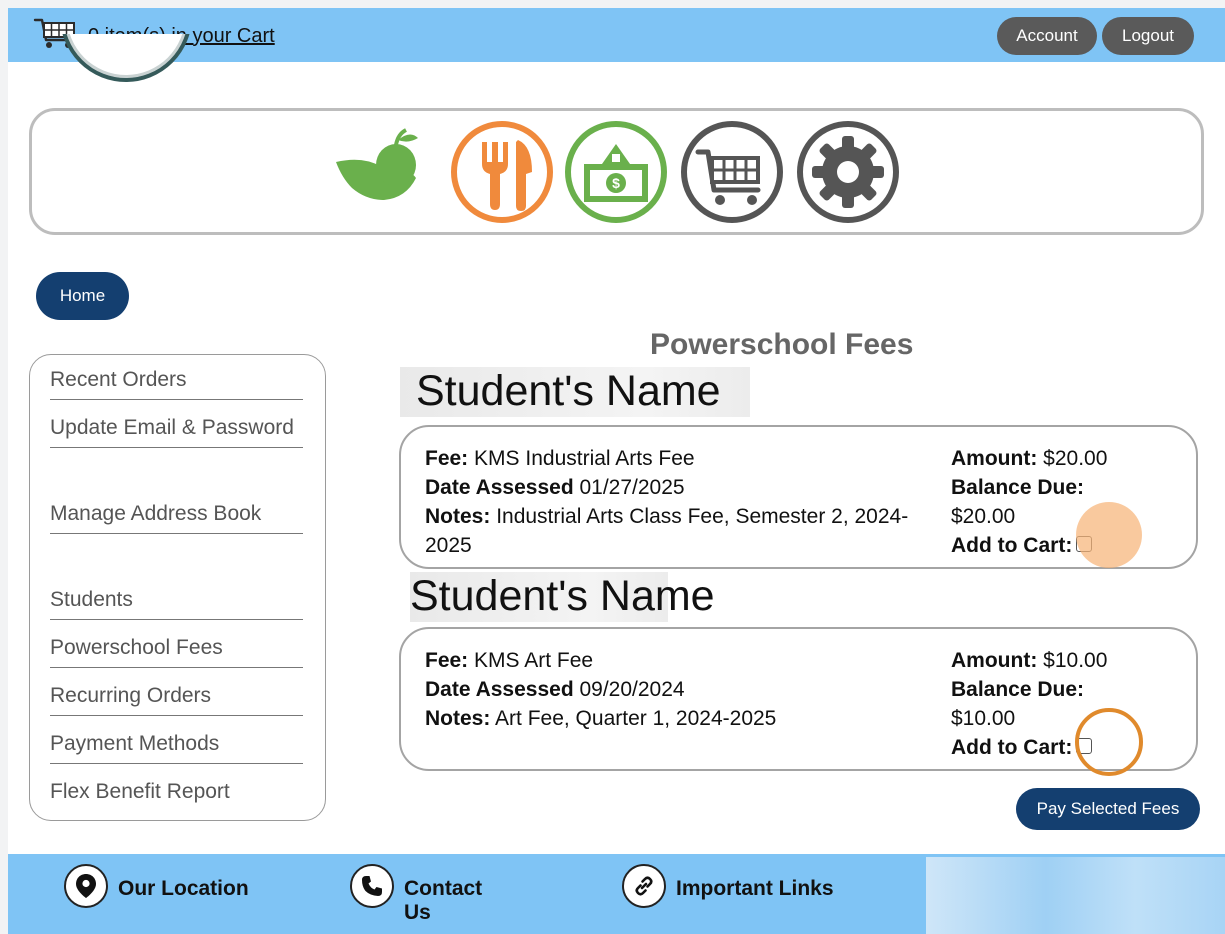 This screenshot has width=1225, height=934. What do you see at coordinates (668, 660) in the screenshot?
I see `fee-line: Fee: KMS Art Fee` at bounding box center [668, 660].